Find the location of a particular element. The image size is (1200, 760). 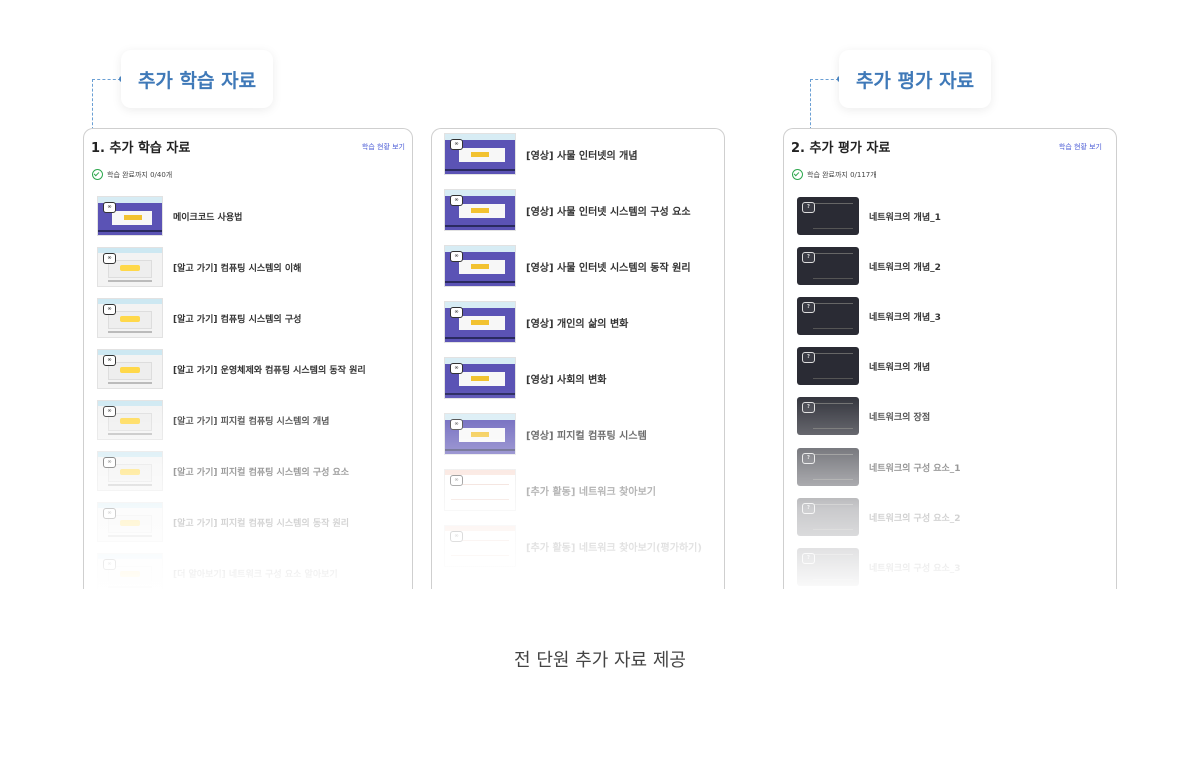

list-item: ∞ [영상] 사물 인터넷 시스템의 동작 원리 is located at coordinates (567, 266).